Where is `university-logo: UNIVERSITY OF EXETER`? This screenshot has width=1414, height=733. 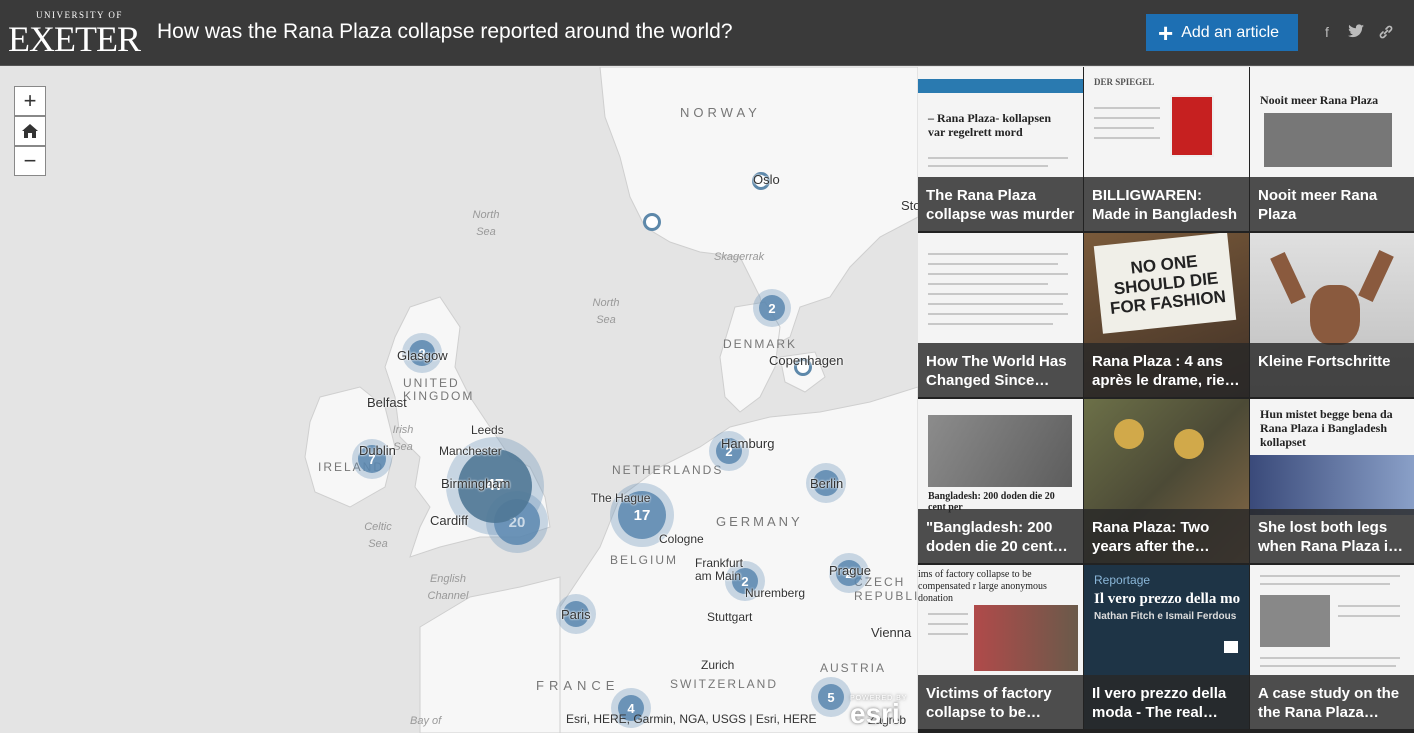
university-logo: UNIVERSITY OF EXETER is located at coordinates (74, 33).